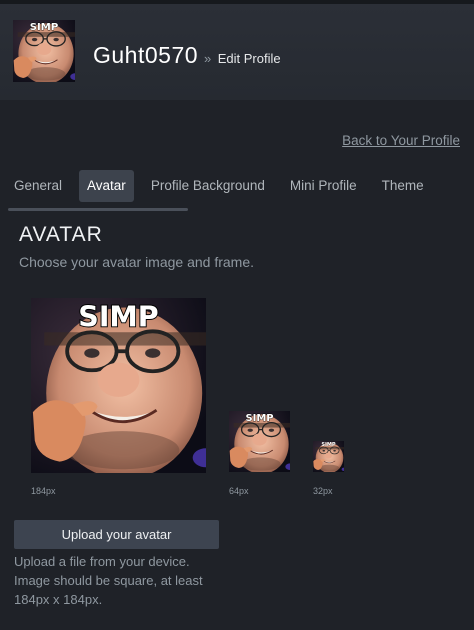  I want to click on tab-theme: Theme, so click(403, 186).